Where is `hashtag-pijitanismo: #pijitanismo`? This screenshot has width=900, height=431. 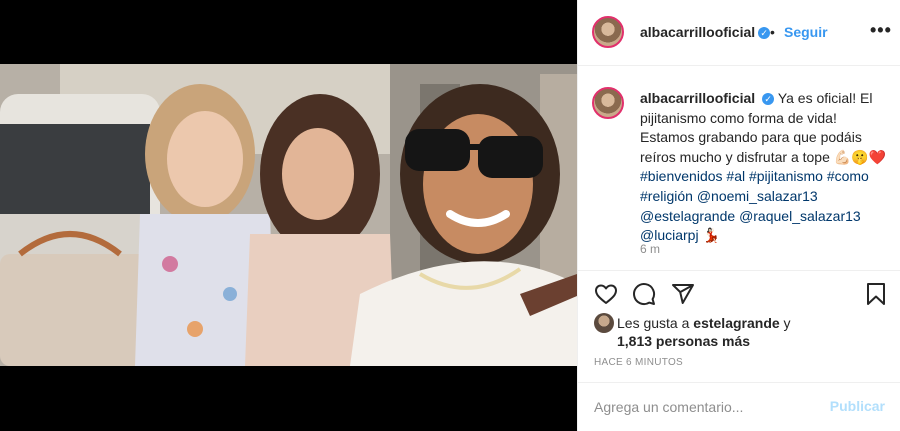
hashtag-pijitanismo: #pijitanismo is located at coordinates (786, 176).